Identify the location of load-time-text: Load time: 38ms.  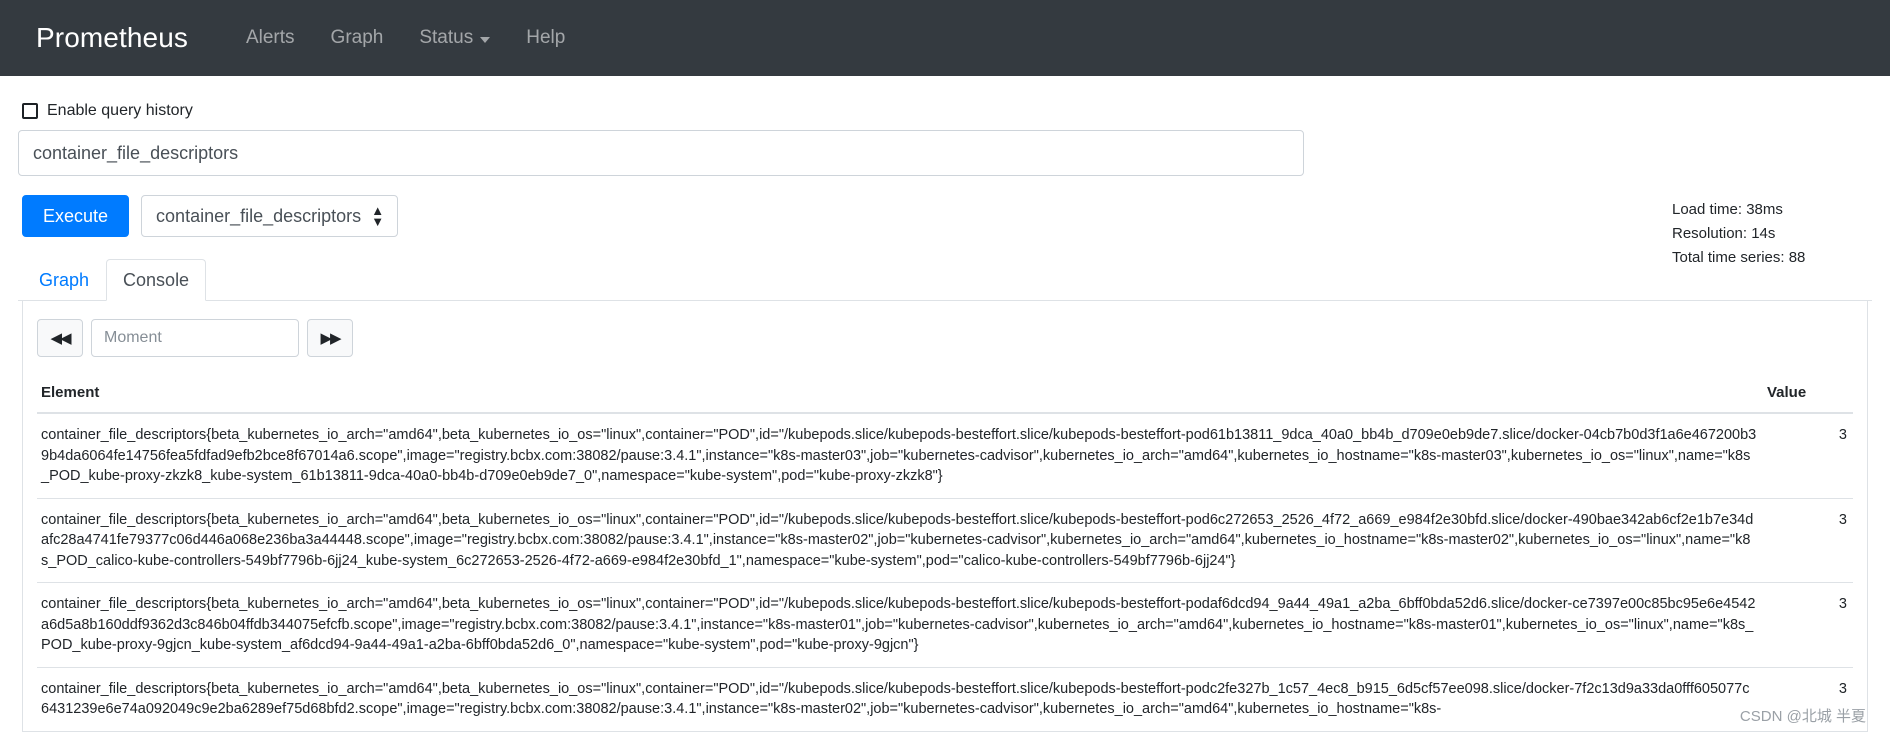
(1727, 209).